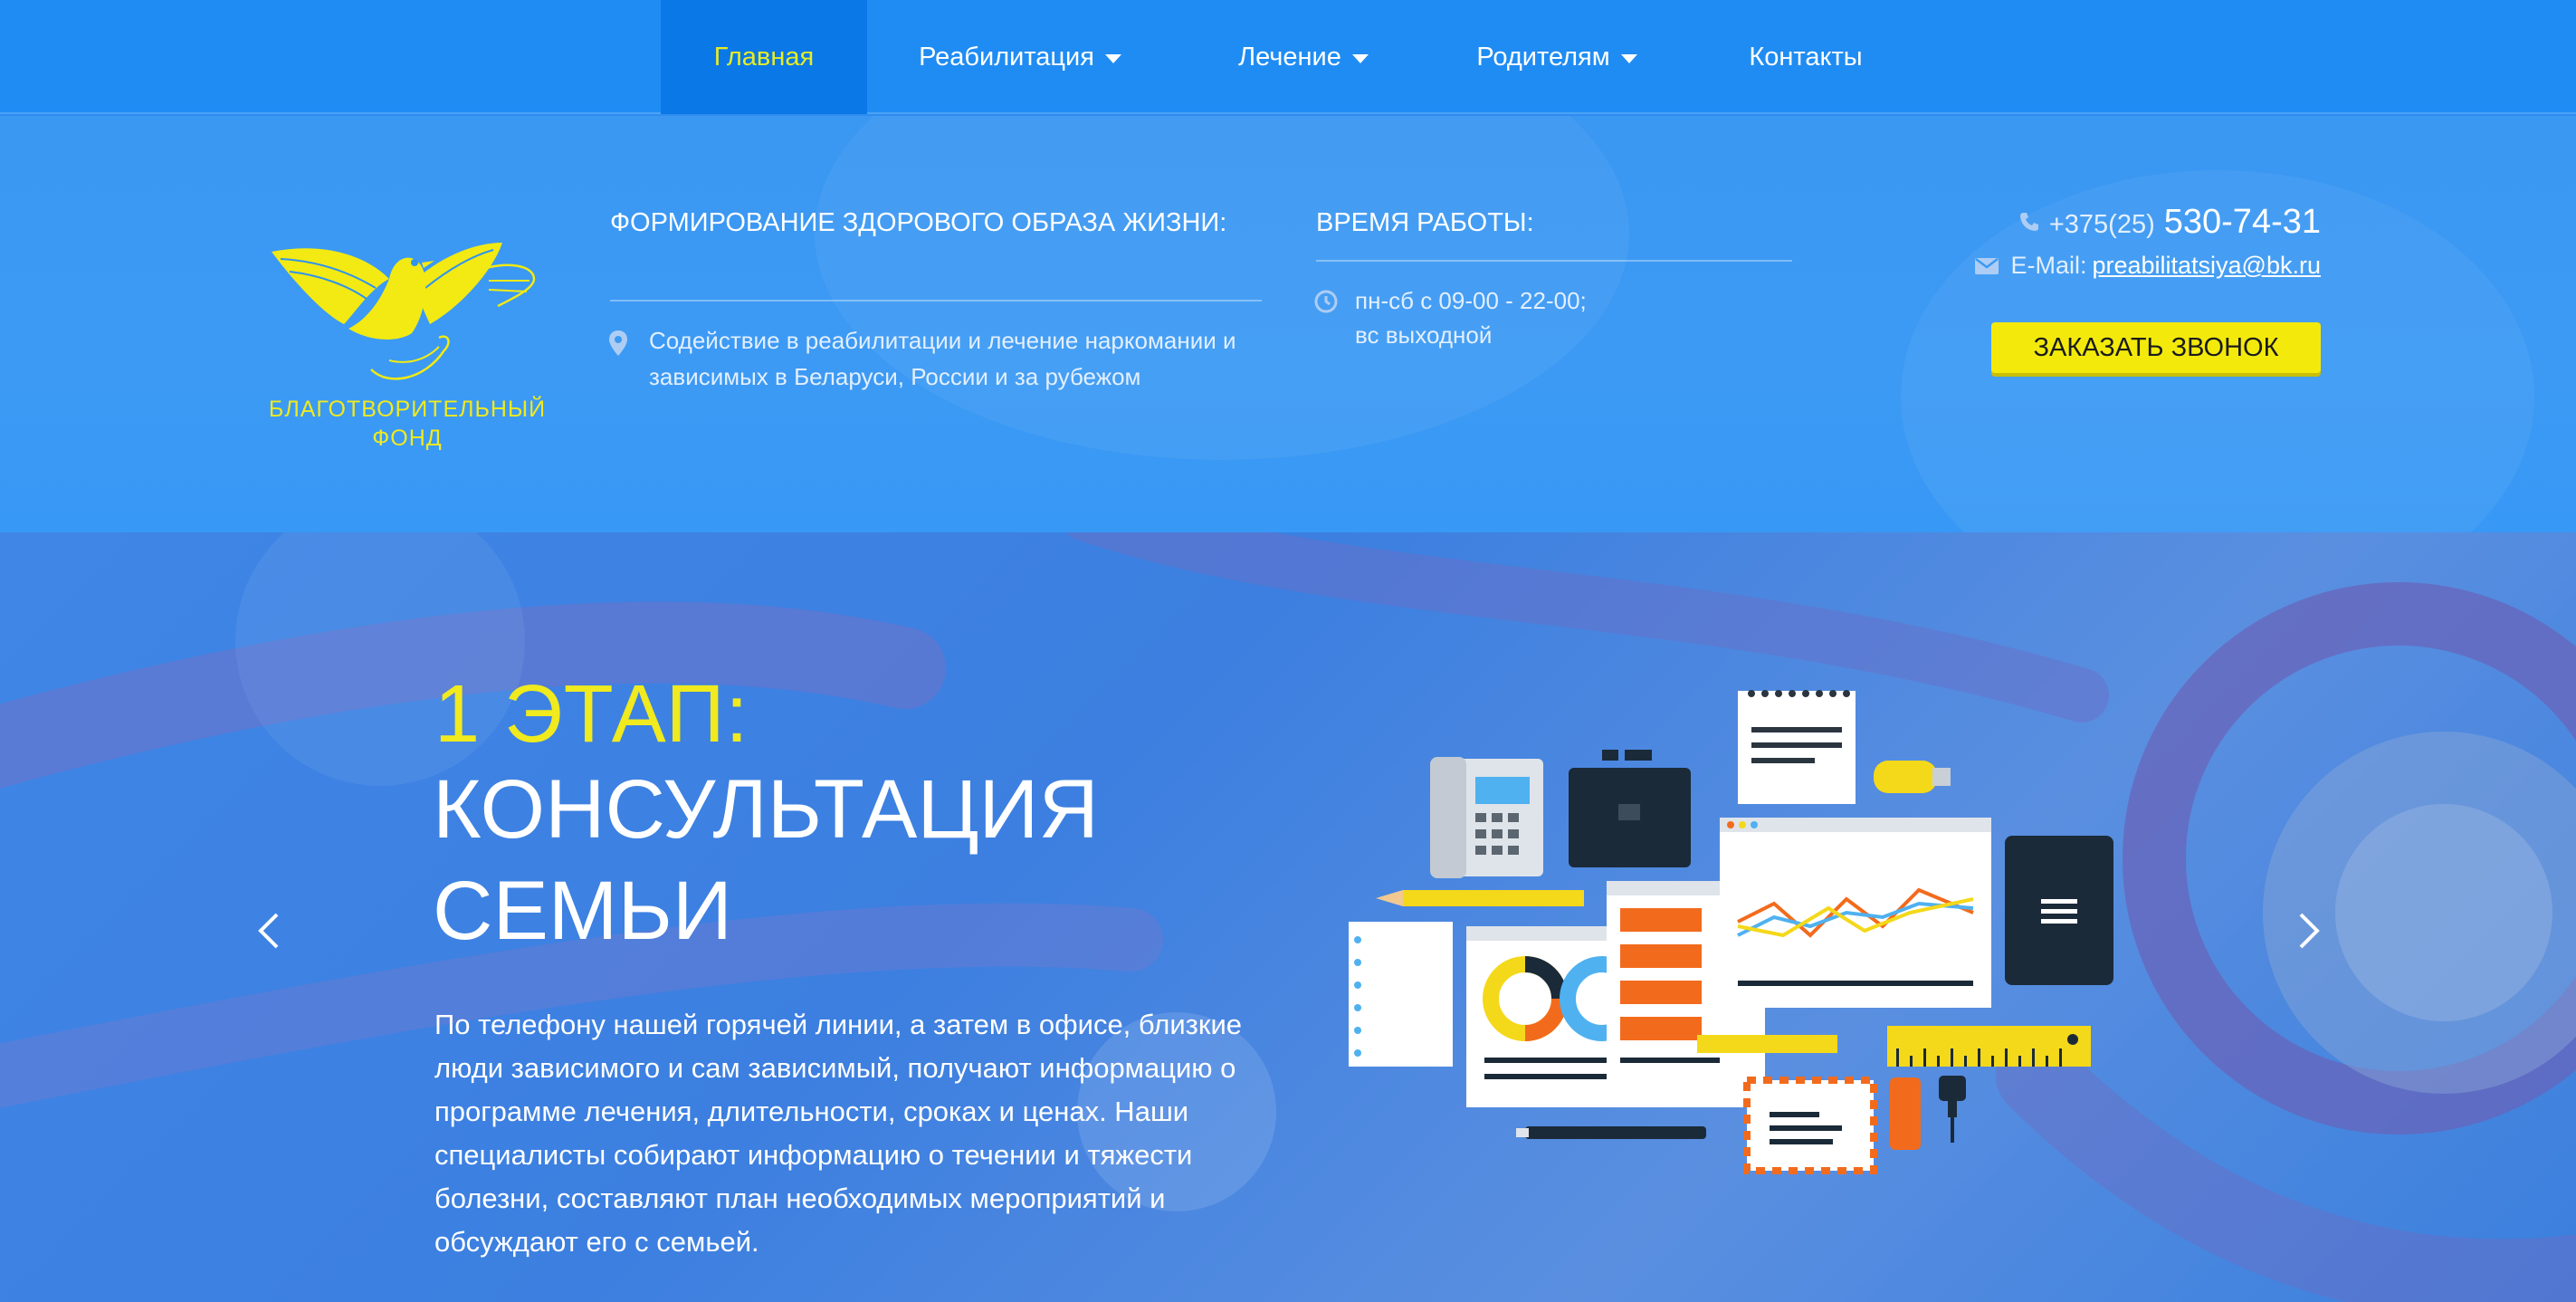 The width and height of the screenshot is (2576, 1302). I want to click on pencil-icon, so click(1480, 898).